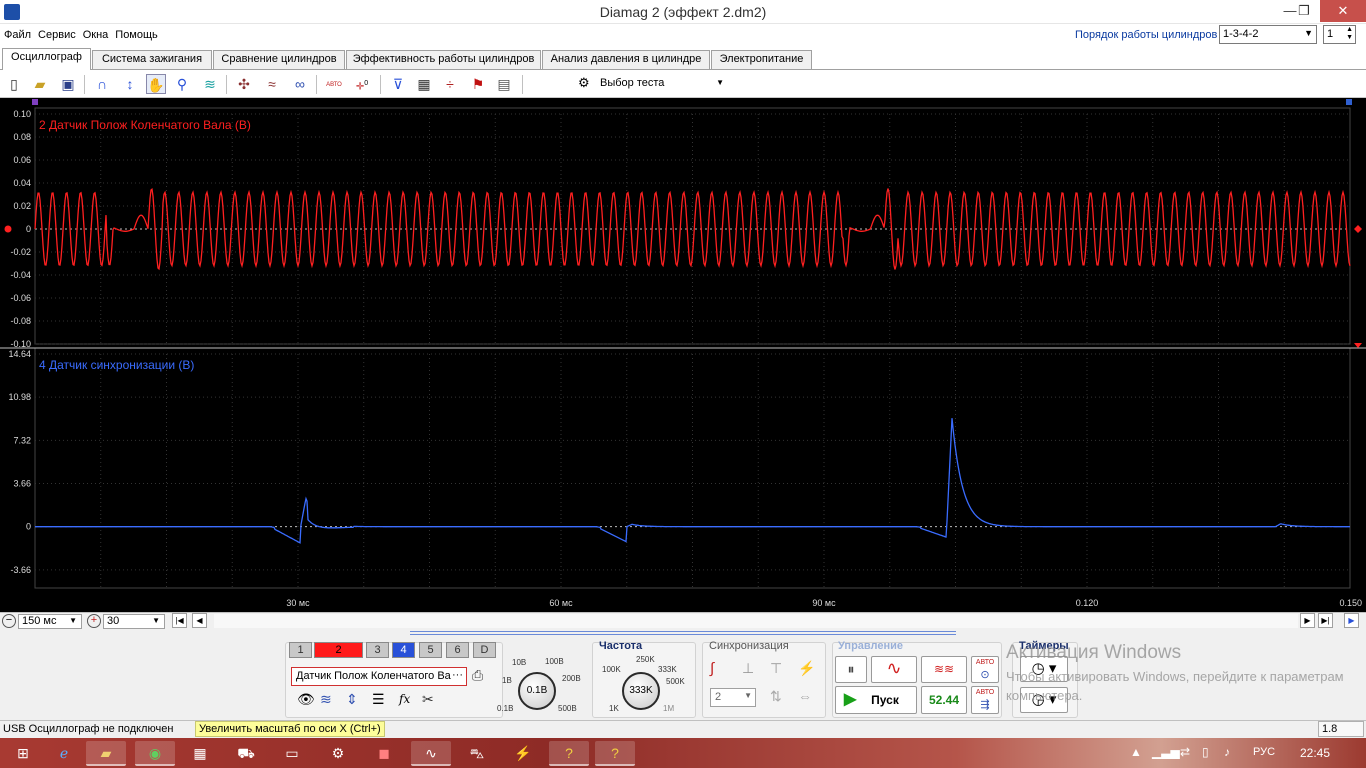  Describe the element at coordinates (113, 621) in the screenshot. I see `x-position-value: 30` at that location.